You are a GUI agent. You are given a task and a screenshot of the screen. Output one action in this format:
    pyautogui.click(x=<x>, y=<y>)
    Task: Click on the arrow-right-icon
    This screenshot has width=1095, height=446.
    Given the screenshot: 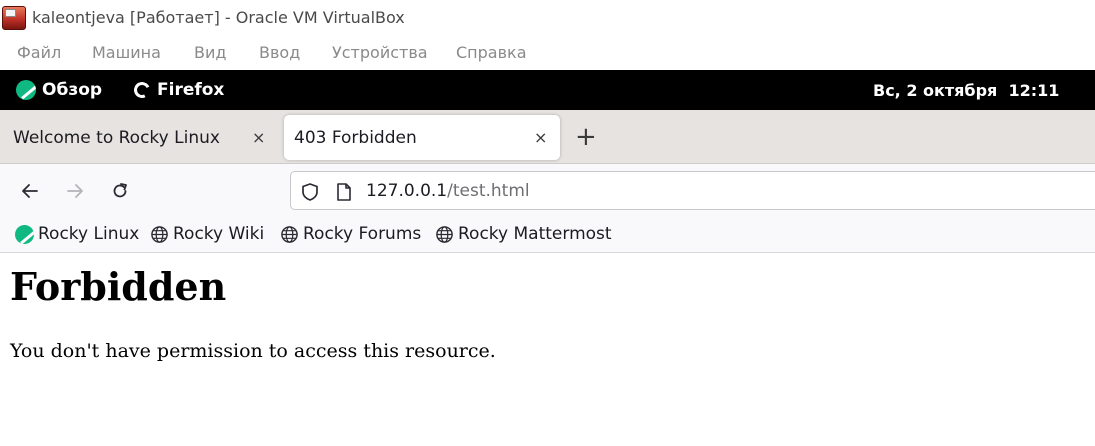 What is the action you would take?
    pyautogui.click(x=75, y=191)
    